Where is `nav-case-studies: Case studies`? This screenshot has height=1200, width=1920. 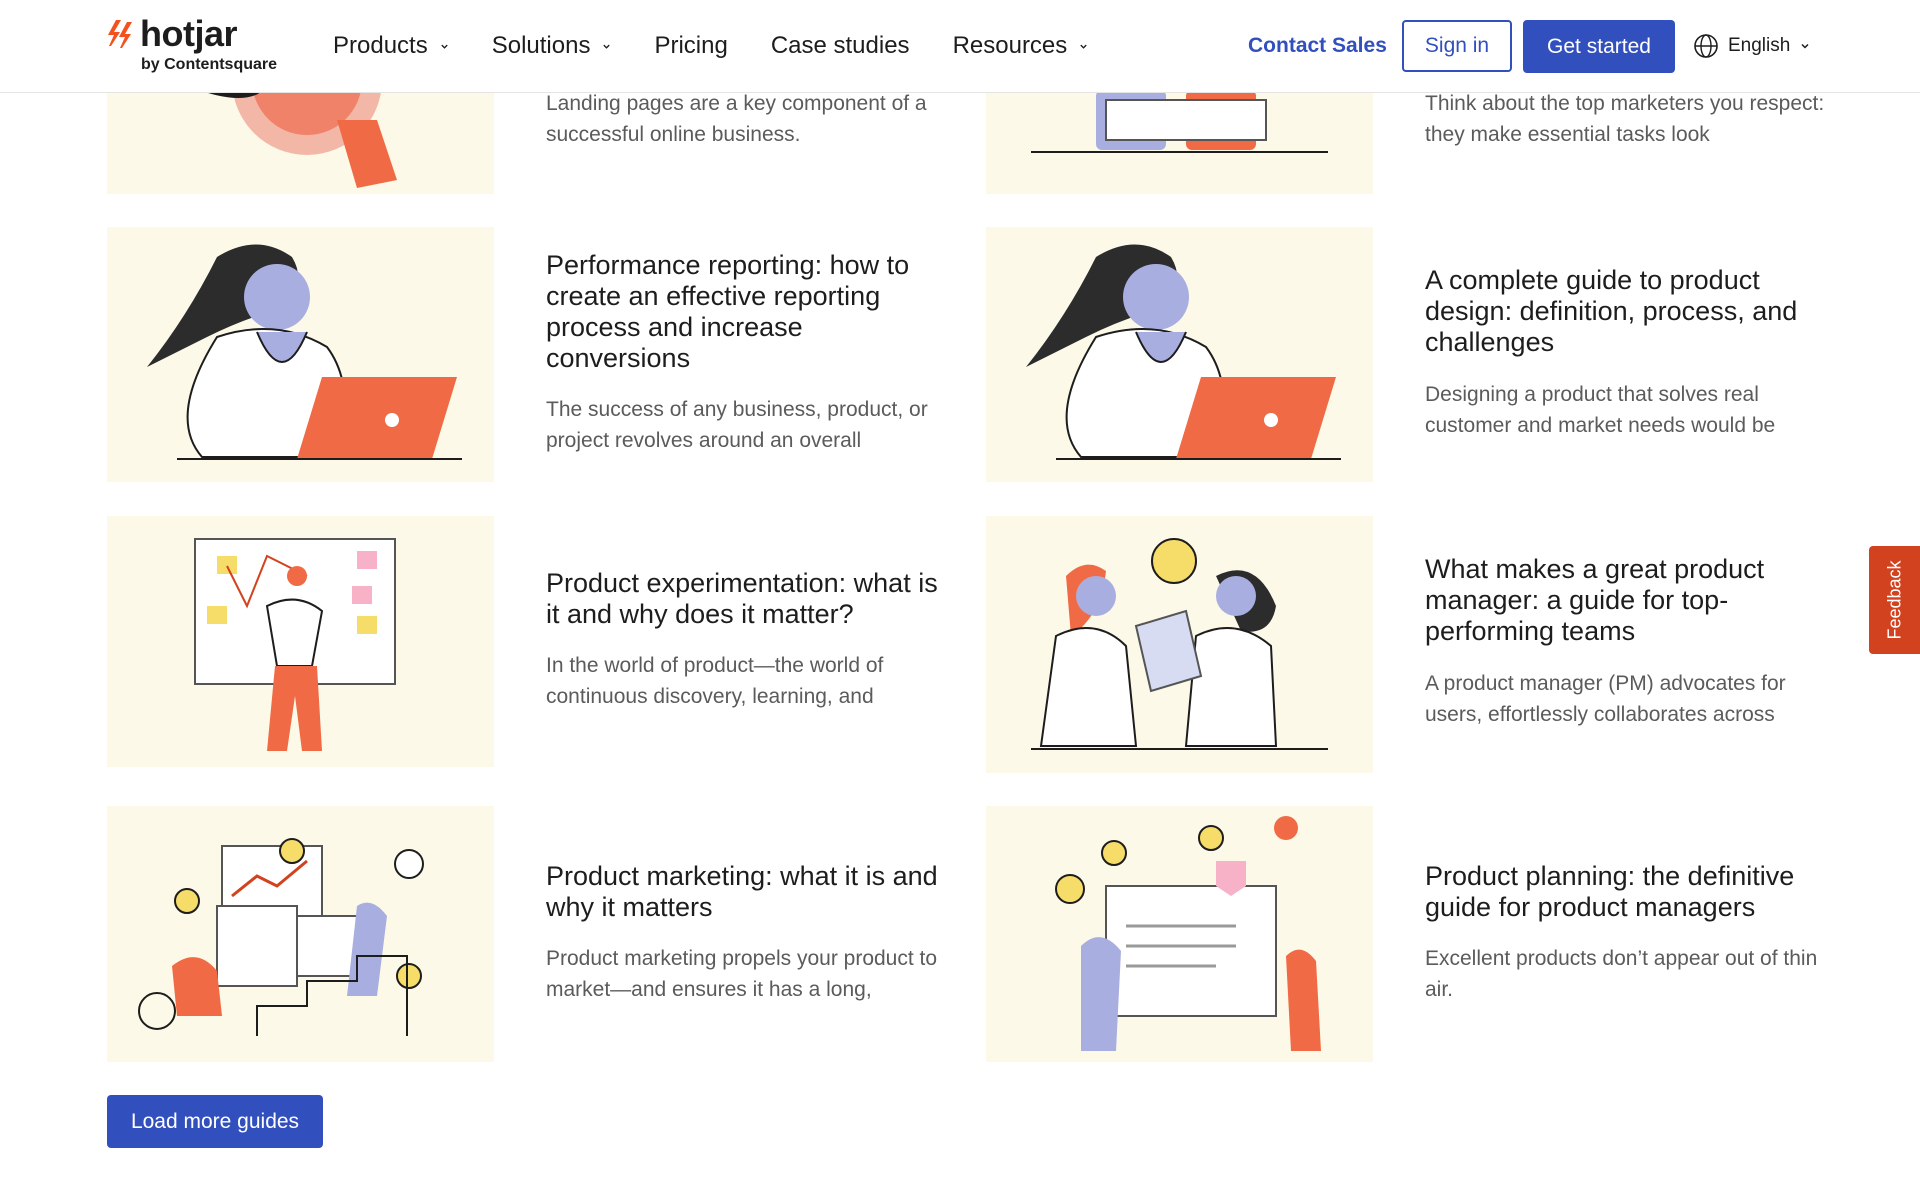
nav-case-studies: Case studies is located at coordinates (840, 46).